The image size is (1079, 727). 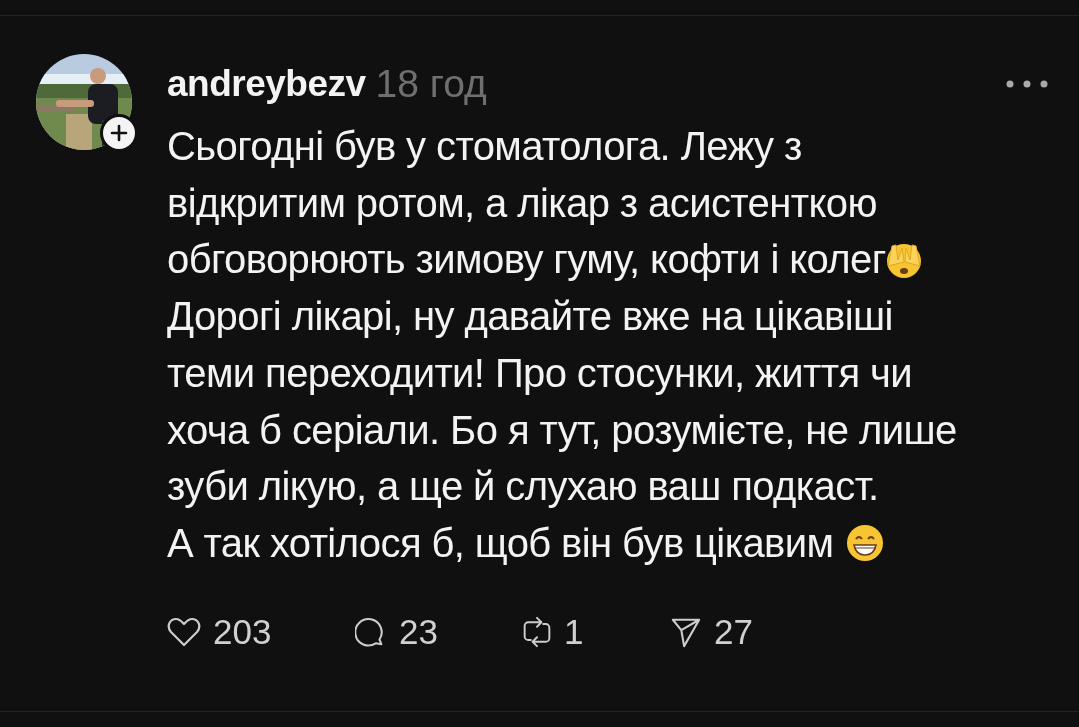 I want to click on repost-icon, so click(x=537, y=631).